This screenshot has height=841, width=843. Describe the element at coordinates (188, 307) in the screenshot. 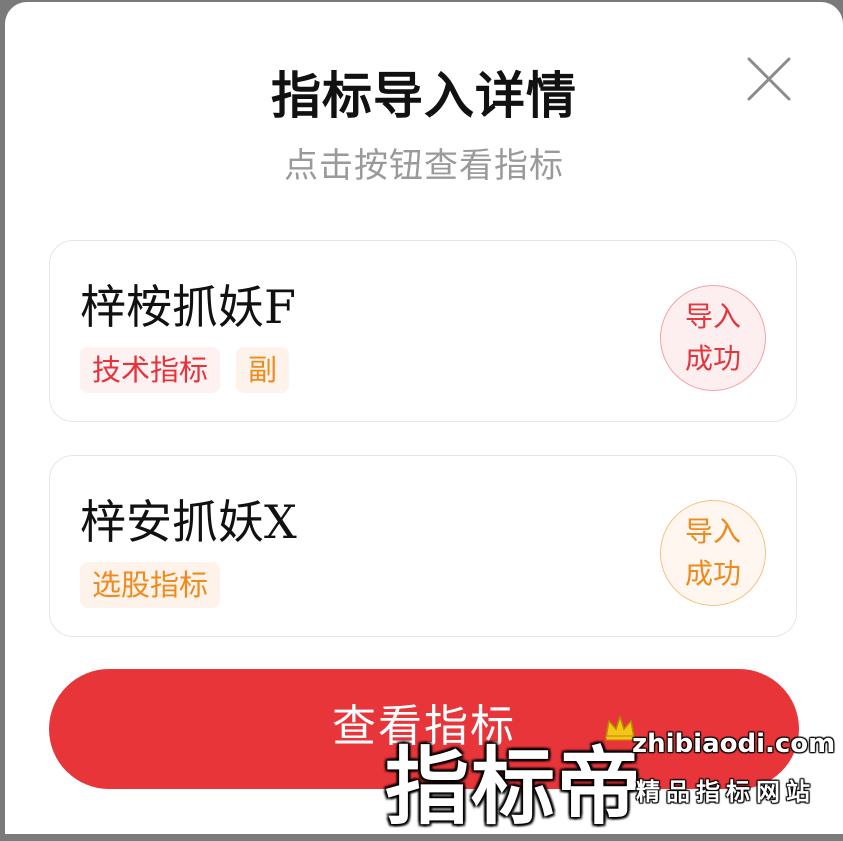

I see `indicator-name: 梓桉抓妖F` at that location.